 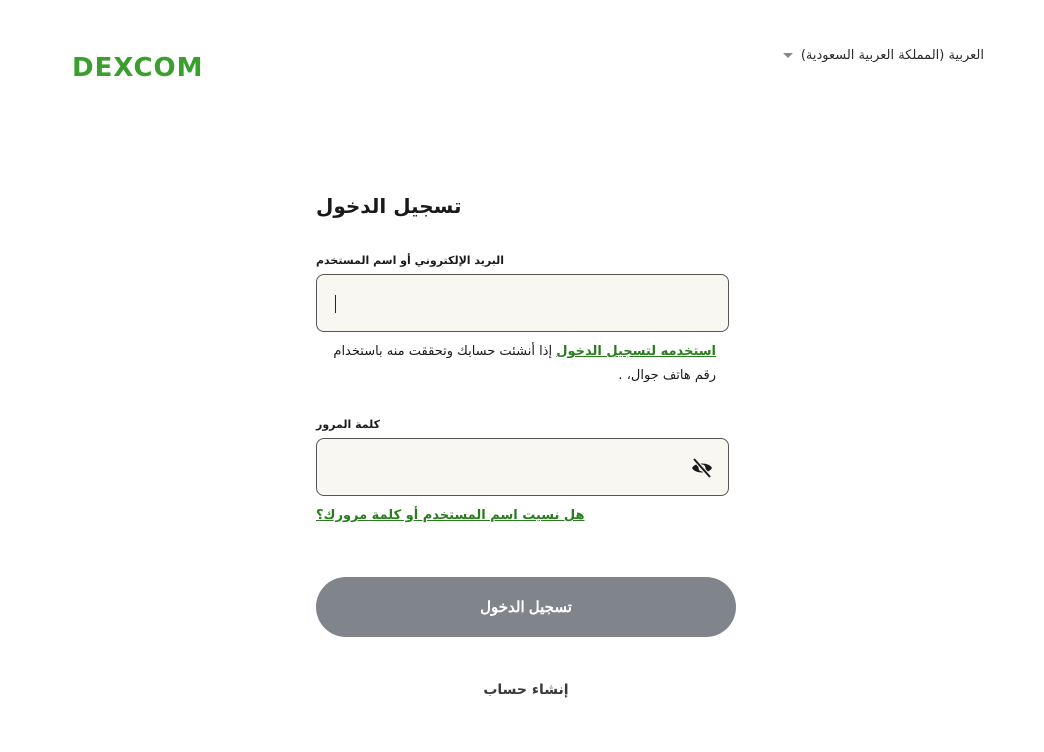 What do you see at coordinates (410, 260) in the screenshot?
I see `email-label: البريد الإلكتروني أو اسم المستخدم` at bounding box center [410, 260].